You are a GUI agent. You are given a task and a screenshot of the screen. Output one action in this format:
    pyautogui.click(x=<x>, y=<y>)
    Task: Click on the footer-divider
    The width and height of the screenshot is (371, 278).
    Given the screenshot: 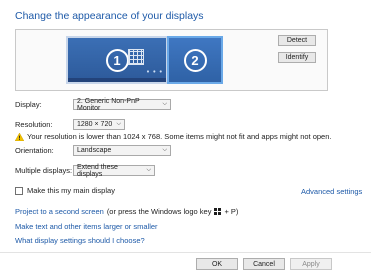 What is the action you would take?
    pyautogui.click(x=185, y=252)
    